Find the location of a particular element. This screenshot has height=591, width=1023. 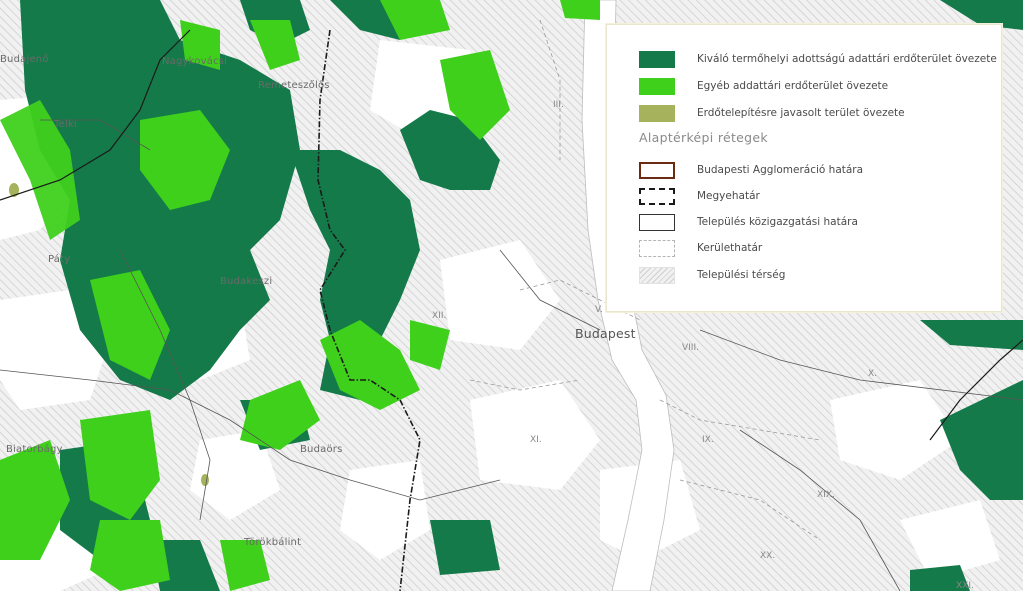

district-iii: III. is located at coordinates (558, 105).